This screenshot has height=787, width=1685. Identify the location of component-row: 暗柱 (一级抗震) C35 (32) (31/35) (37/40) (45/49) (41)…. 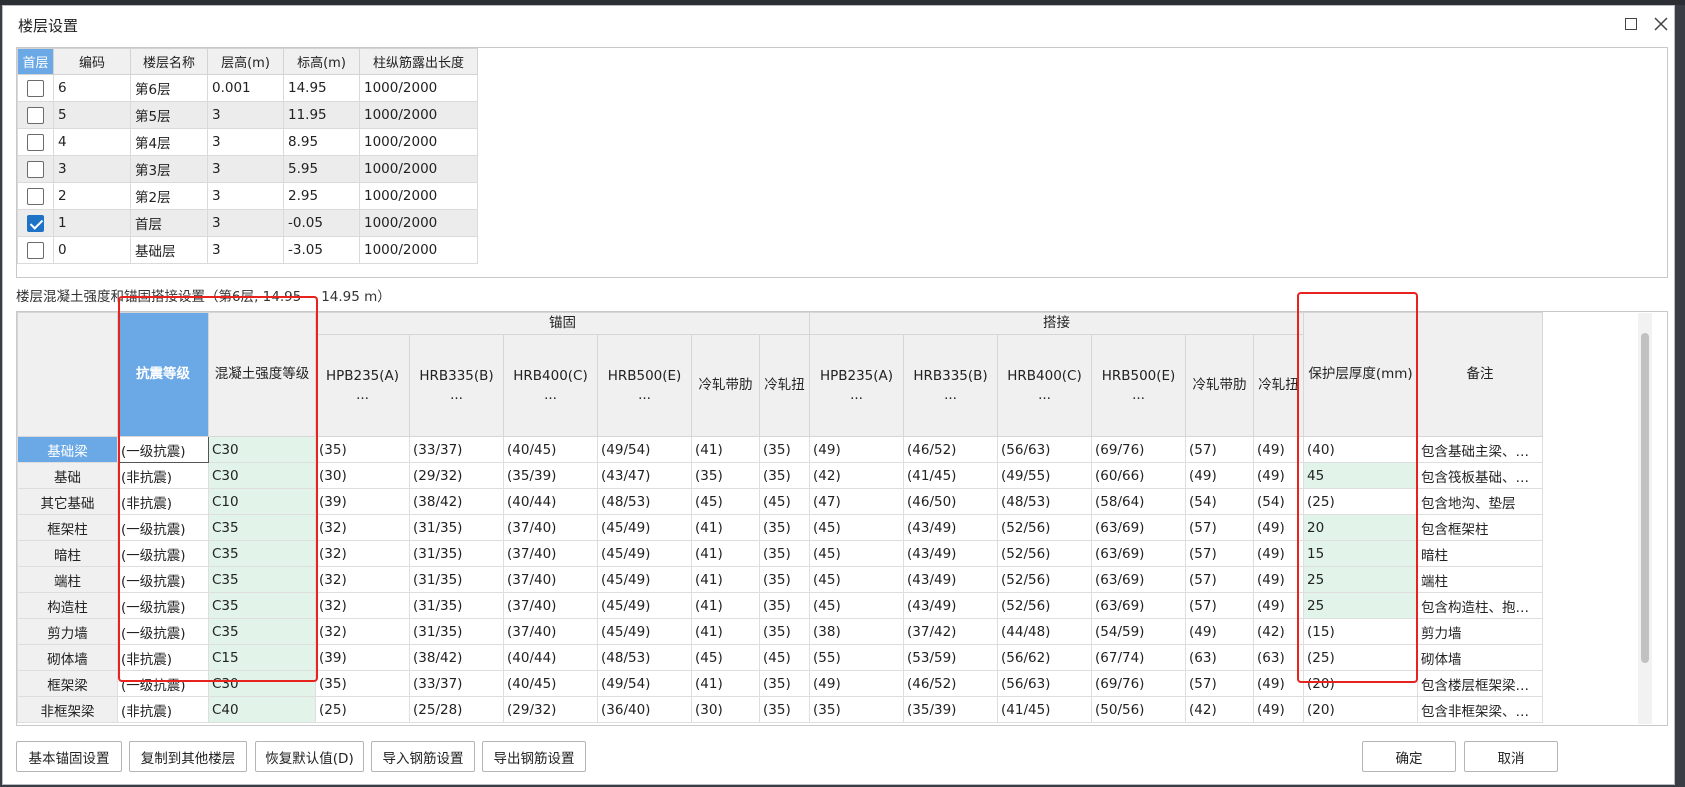
(780, 553).